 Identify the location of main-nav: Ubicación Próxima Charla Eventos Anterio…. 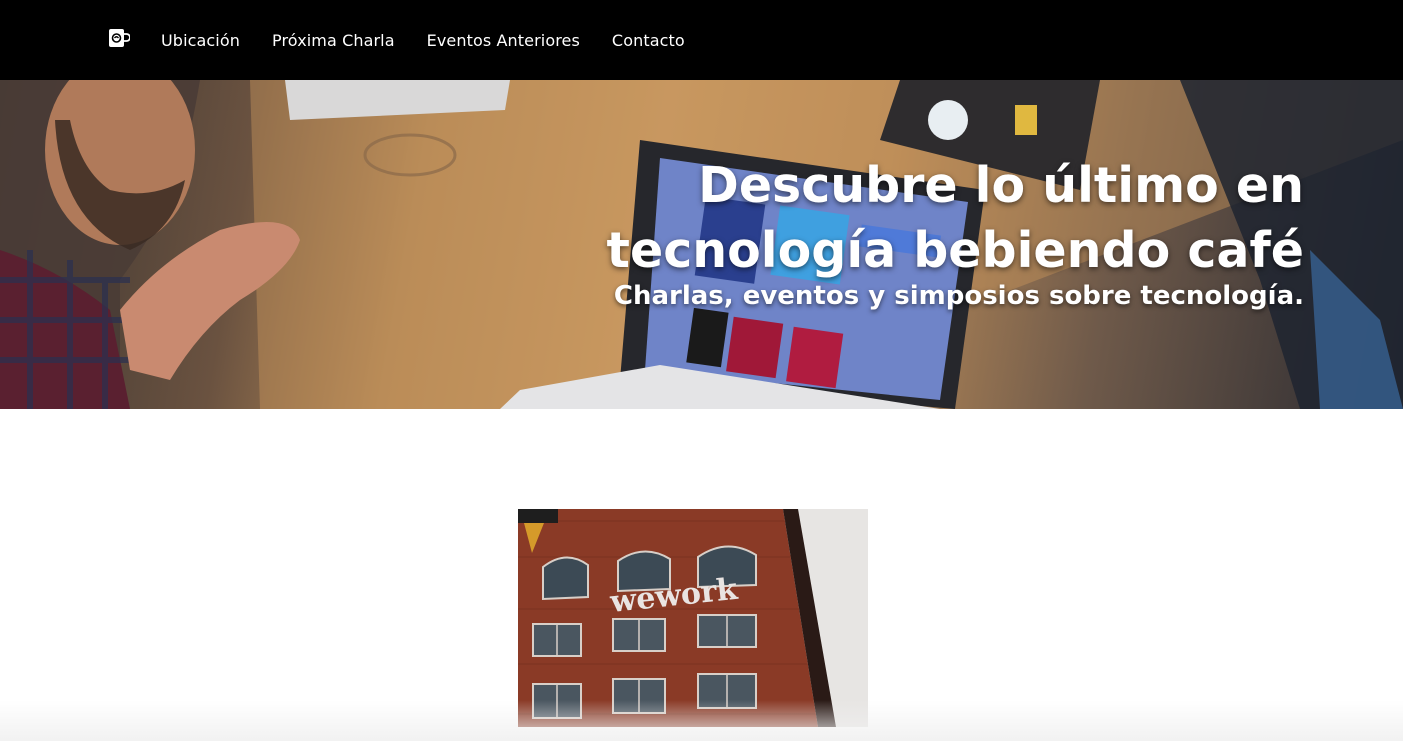
(423, 40).